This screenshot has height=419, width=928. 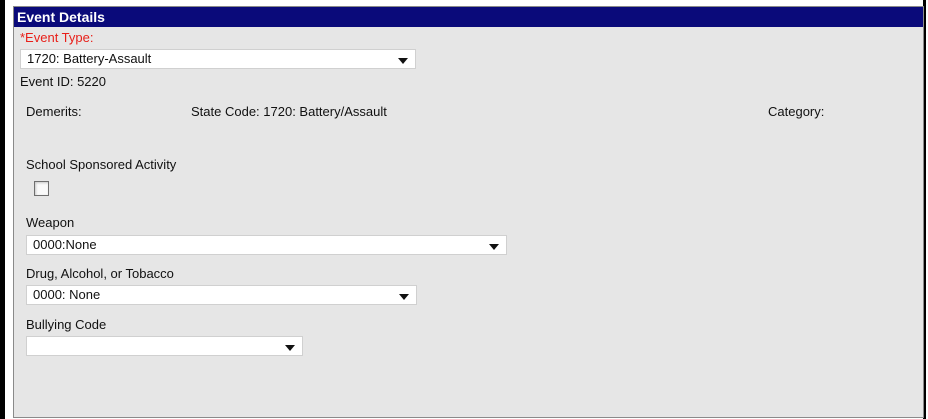 I want to click on school-sponsored-label: School Sponsored Activity, so click(x=101, y=164).